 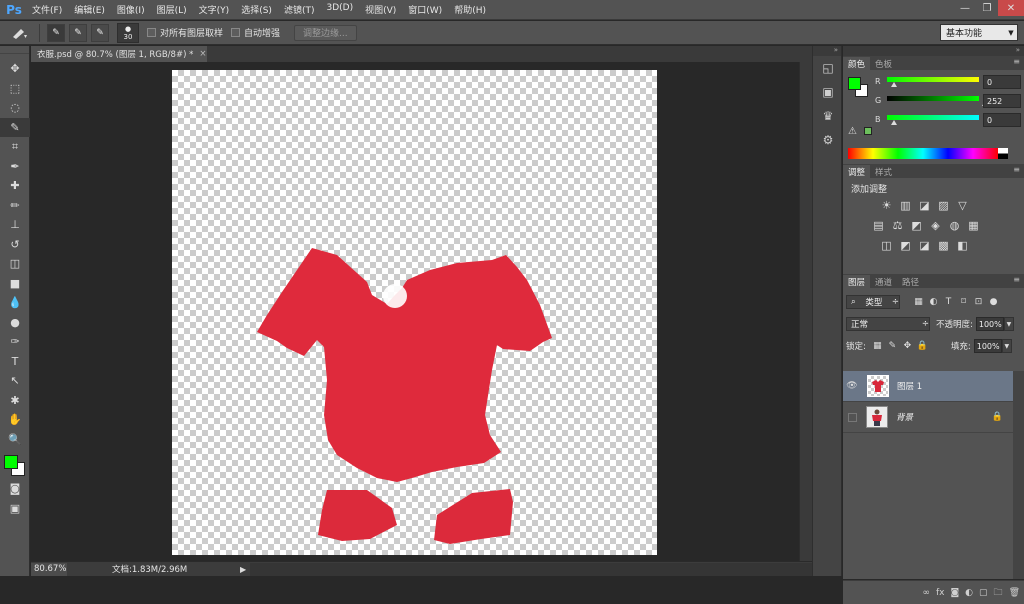 I want to click on move-tool: ✥, so click(x=15, y=69).